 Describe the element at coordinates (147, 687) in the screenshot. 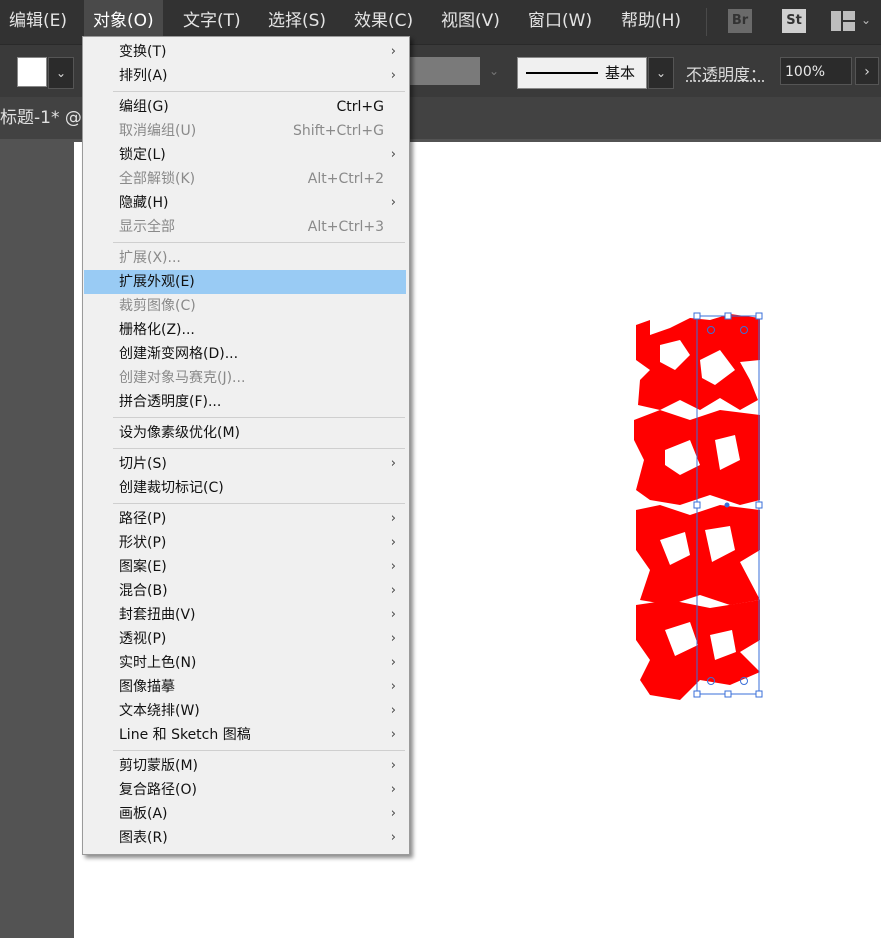

I see `menu-item-label: 图像描摹` at that location.